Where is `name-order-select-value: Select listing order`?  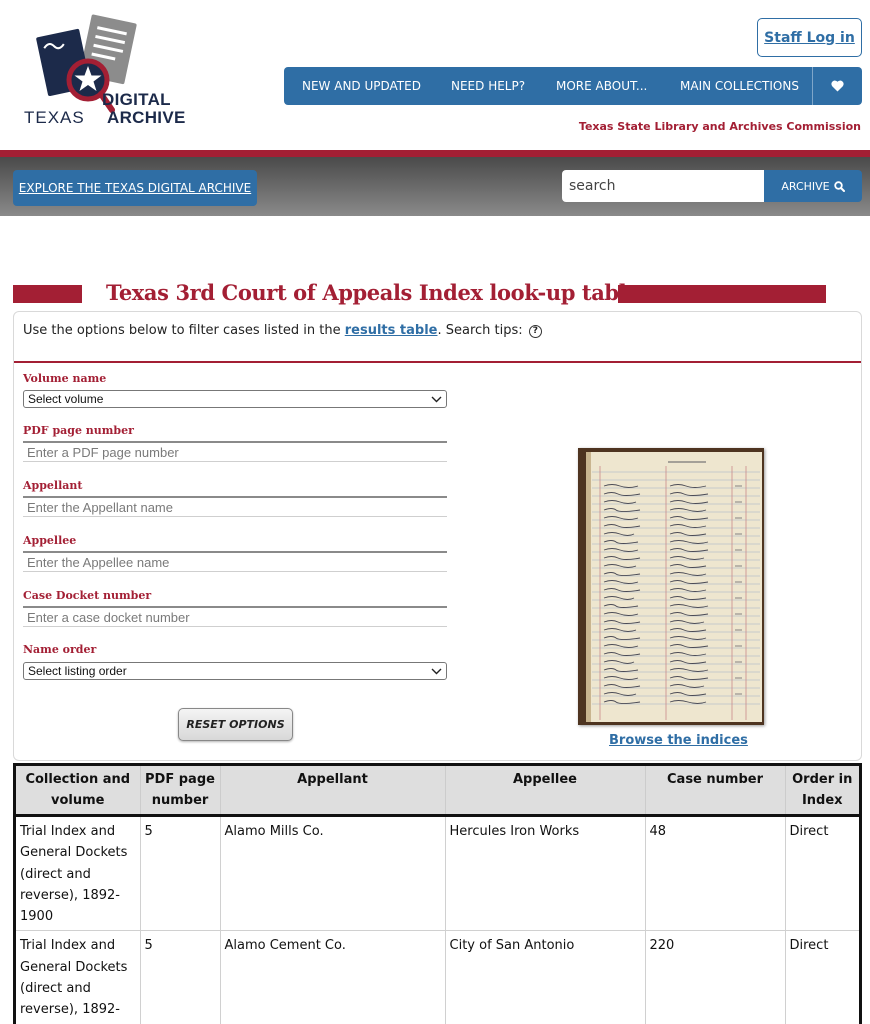
name-order-select-value: Select listing order is located at coordinates (77, 671).